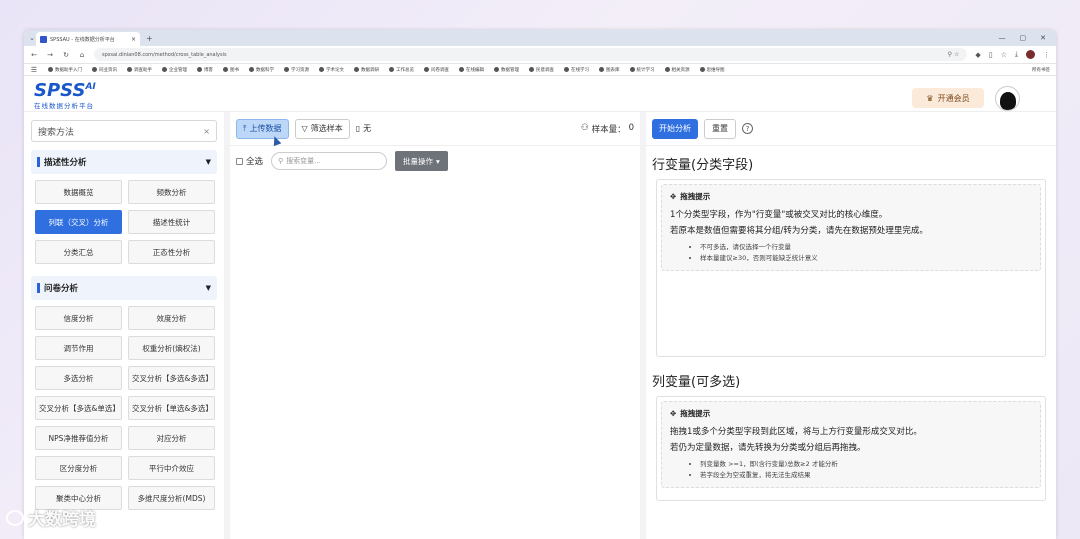  What do you see at coordinates (171, 438) in the screenshot?
I see `method-button: 对应分析` at bounding box center [171, 438].